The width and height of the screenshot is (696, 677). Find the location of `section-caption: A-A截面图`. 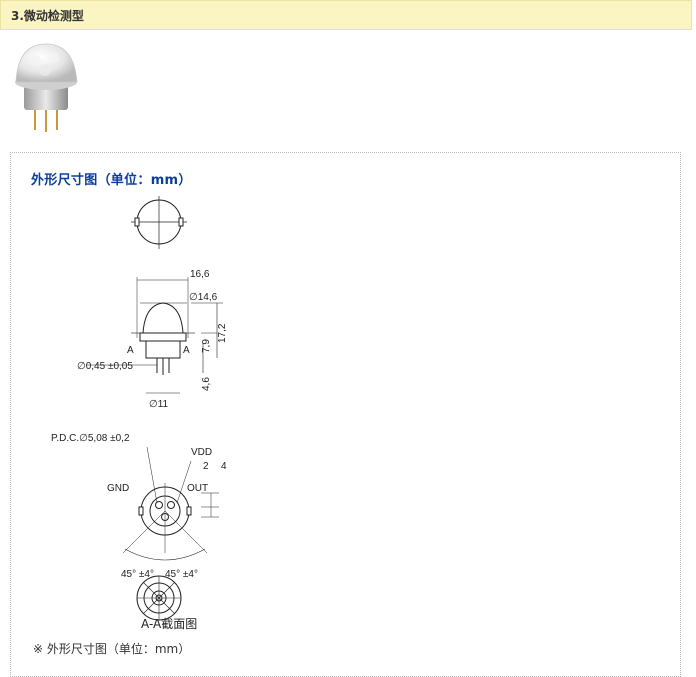

section-caption: A-A截面图 is located at coordinates (169, 624).